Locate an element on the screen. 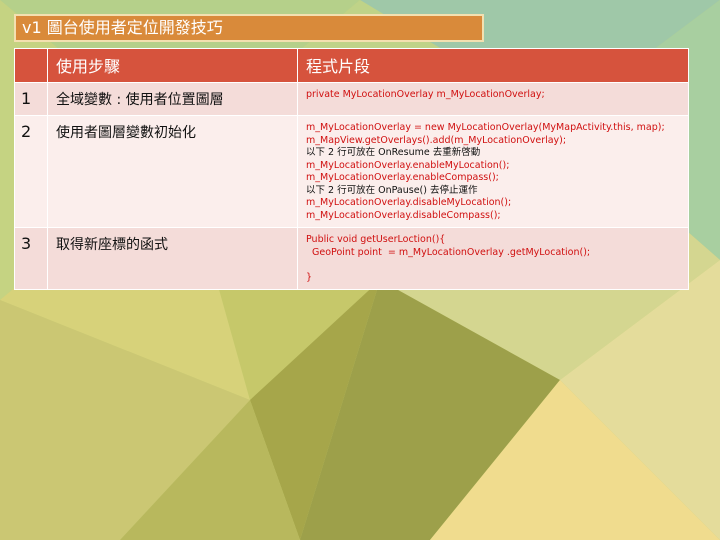 The height and width of the screenshot is (540, 720). table-header-row: 使用步驟 程式片段 is located at coordinates (351, 65).